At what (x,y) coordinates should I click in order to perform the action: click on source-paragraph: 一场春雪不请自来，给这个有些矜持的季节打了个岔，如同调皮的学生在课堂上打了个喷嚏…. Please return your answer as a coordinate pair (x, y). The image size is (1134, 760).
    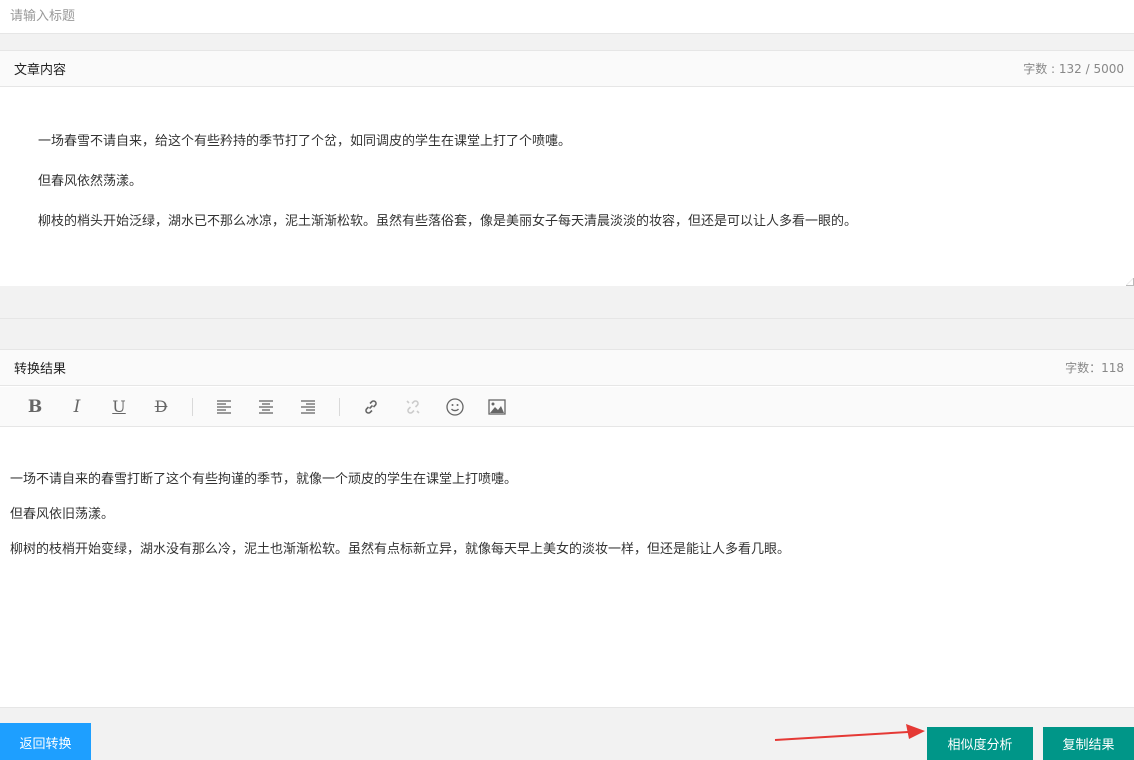
    Looking at the image, I should click on (305, 141).